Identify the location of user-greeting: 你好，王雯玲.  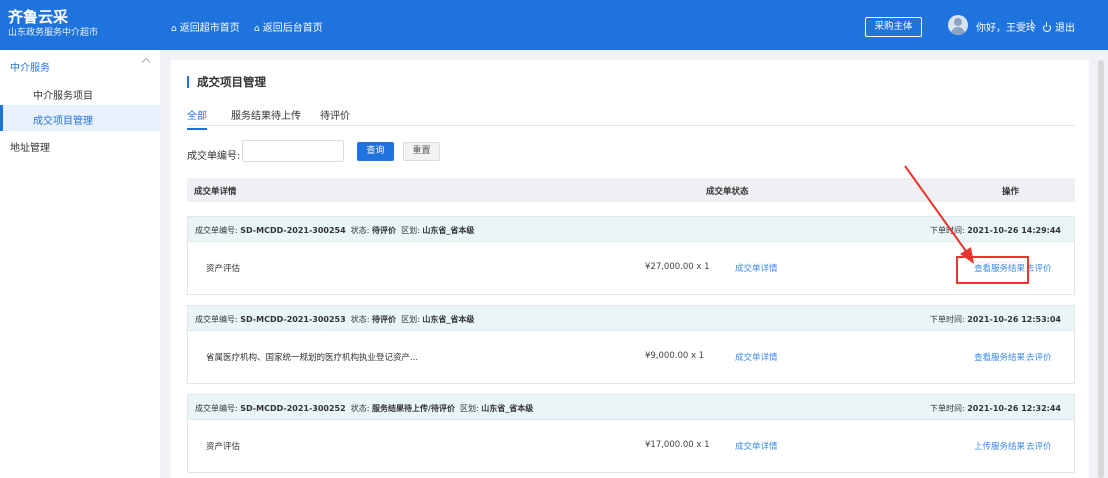
(1006, 28).